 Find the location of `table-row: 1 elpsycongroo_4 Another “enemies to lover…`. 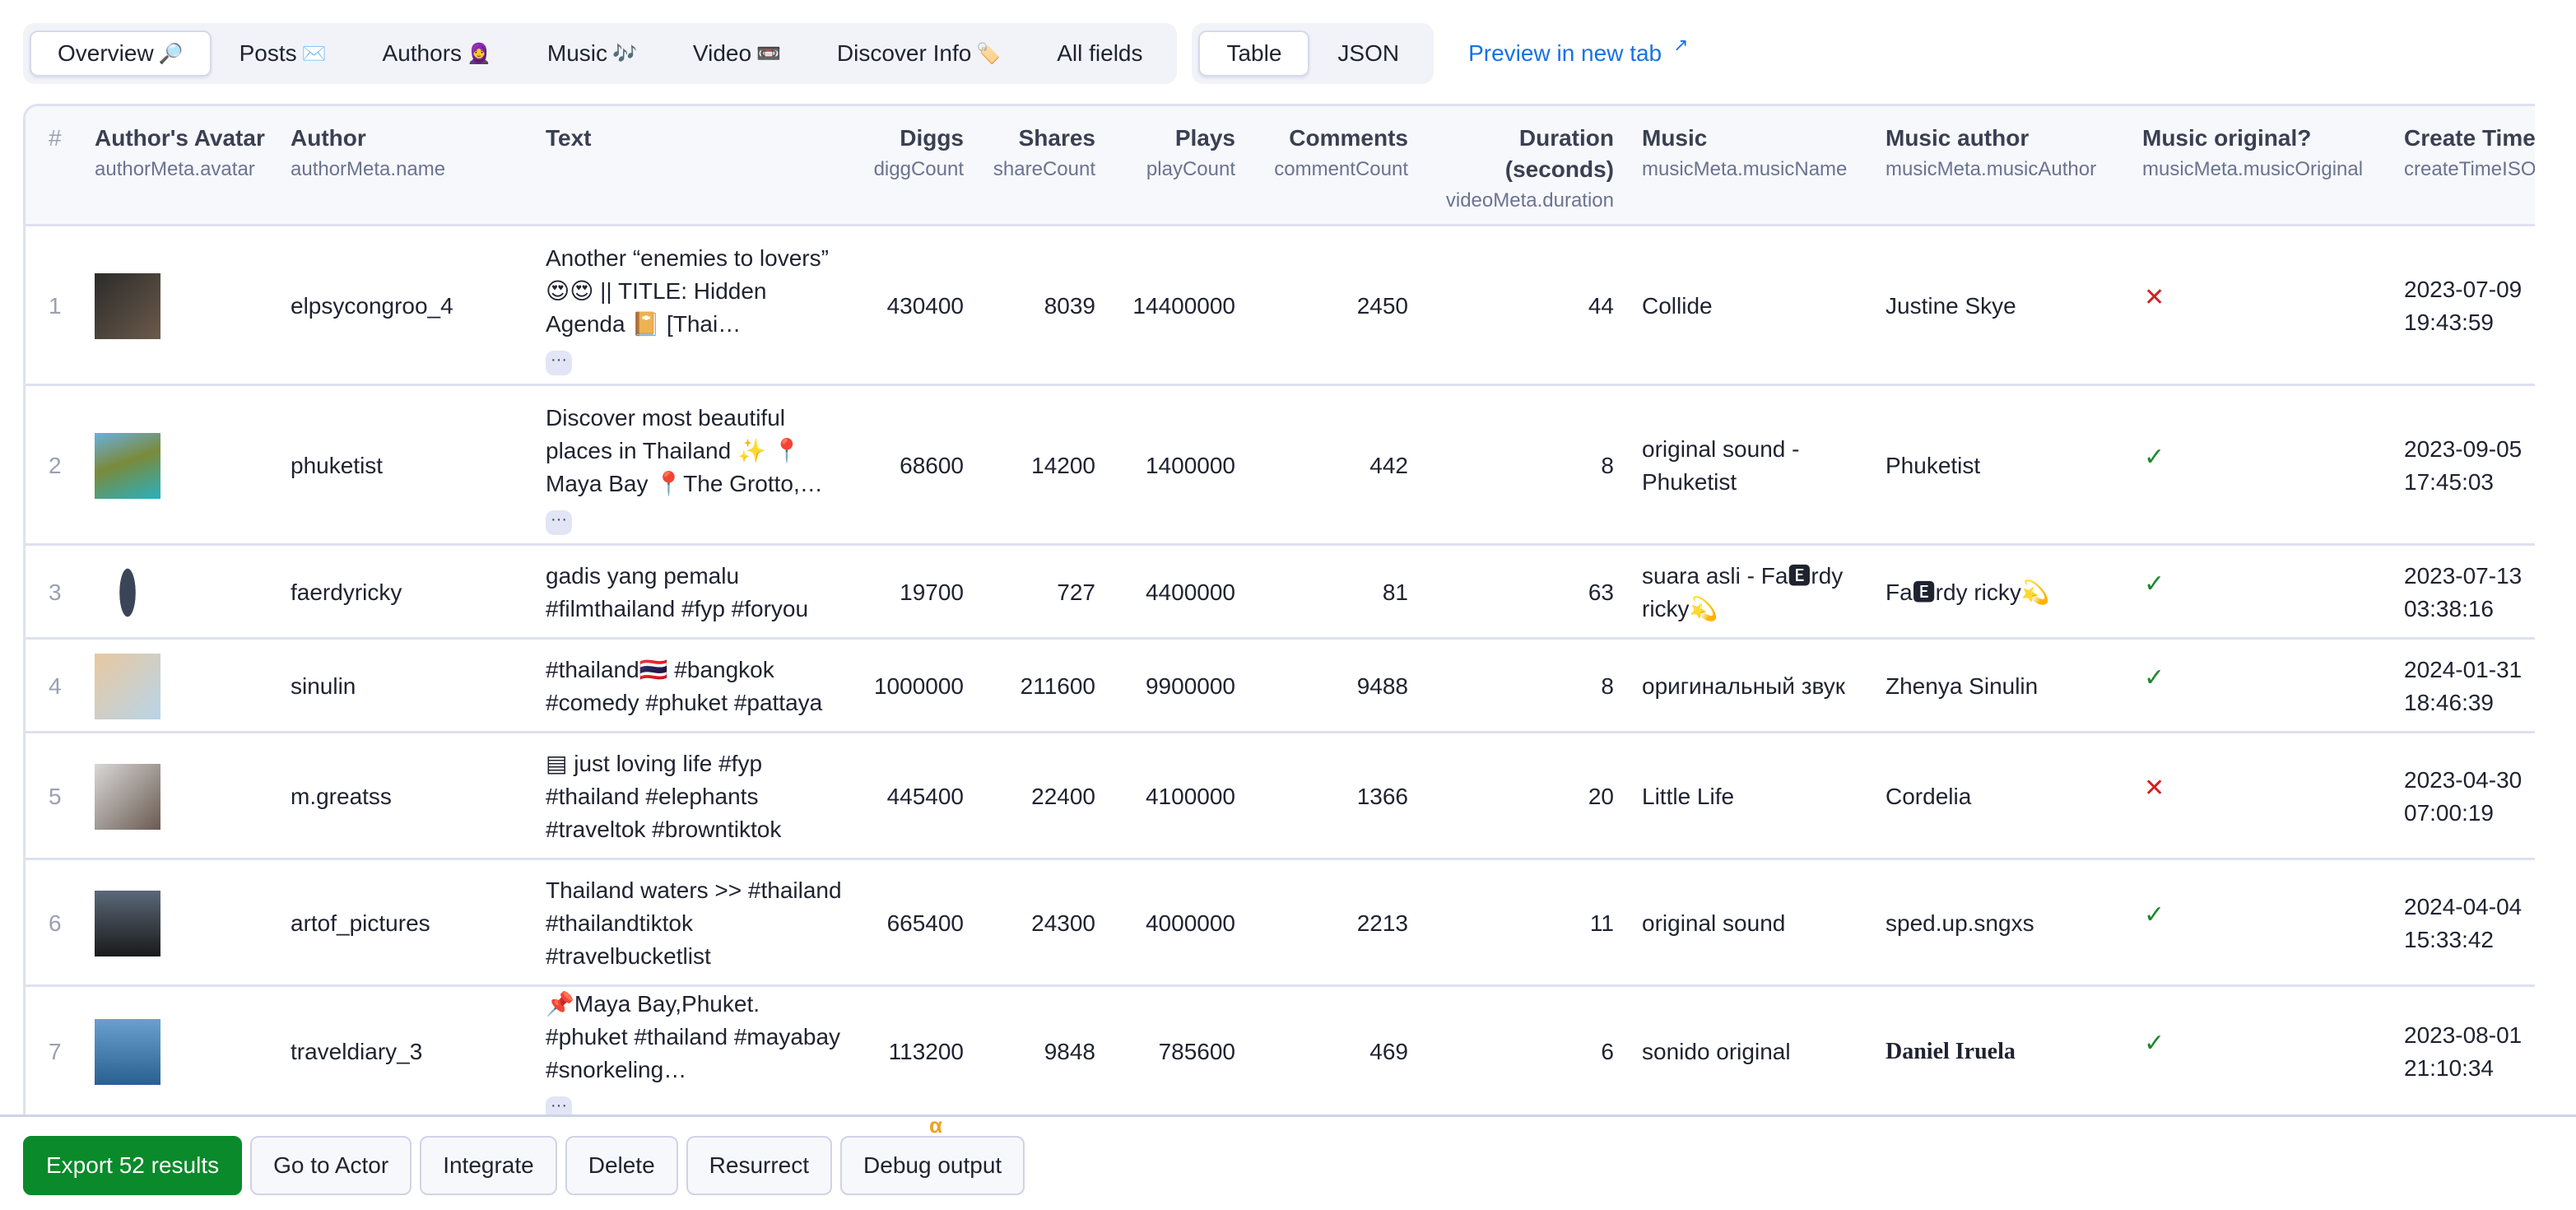

table-row: 1 elpsycongroo_4 Another “enemies to lover… is located at coordinates (1280, 306).